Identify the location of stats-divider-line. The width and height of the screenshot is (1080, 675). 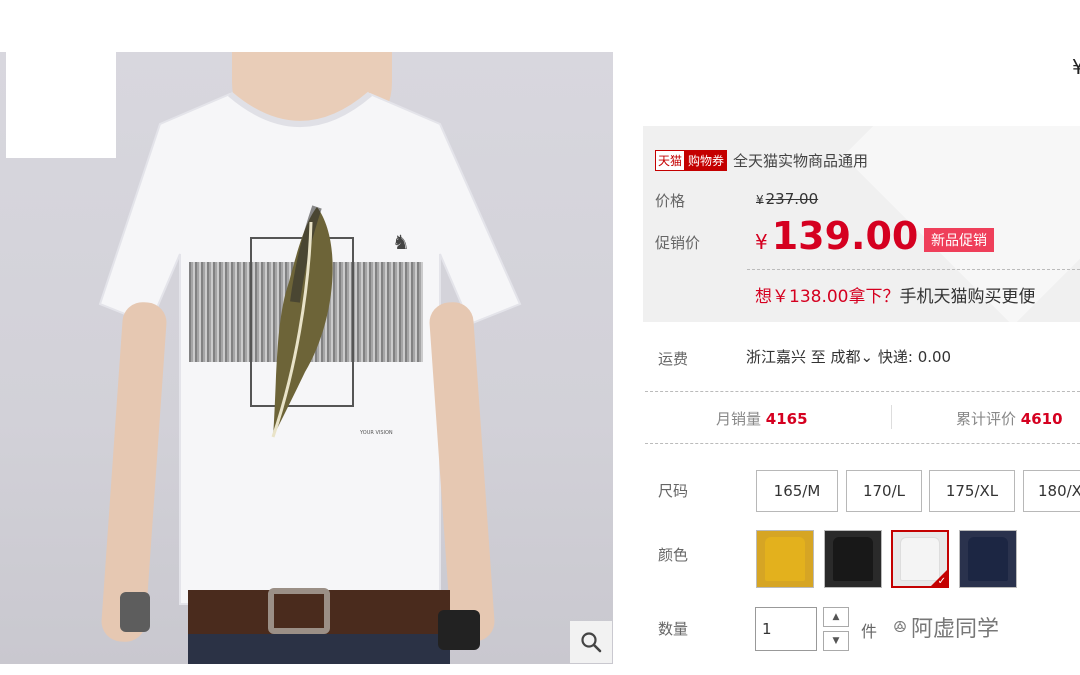
(862, 443).